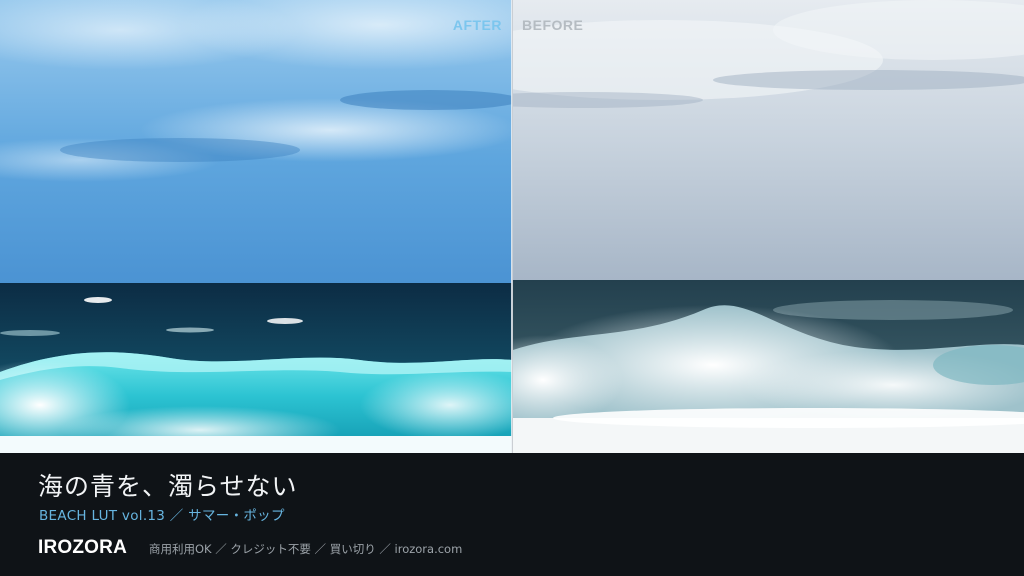 The image size is (1024, 576). I want to click on product-subtitle: BEACH LUT vol.13 ／ サマー・ポップ, so click(162, 516).